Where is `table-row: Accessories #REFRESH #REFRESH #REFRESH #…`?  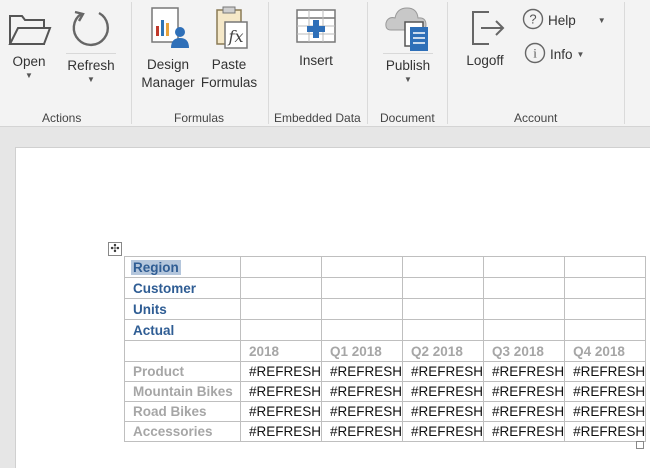 table-row: Accessories #REFRESH #REFRESH #REFRESH #… is located at coordinates (385, 431).